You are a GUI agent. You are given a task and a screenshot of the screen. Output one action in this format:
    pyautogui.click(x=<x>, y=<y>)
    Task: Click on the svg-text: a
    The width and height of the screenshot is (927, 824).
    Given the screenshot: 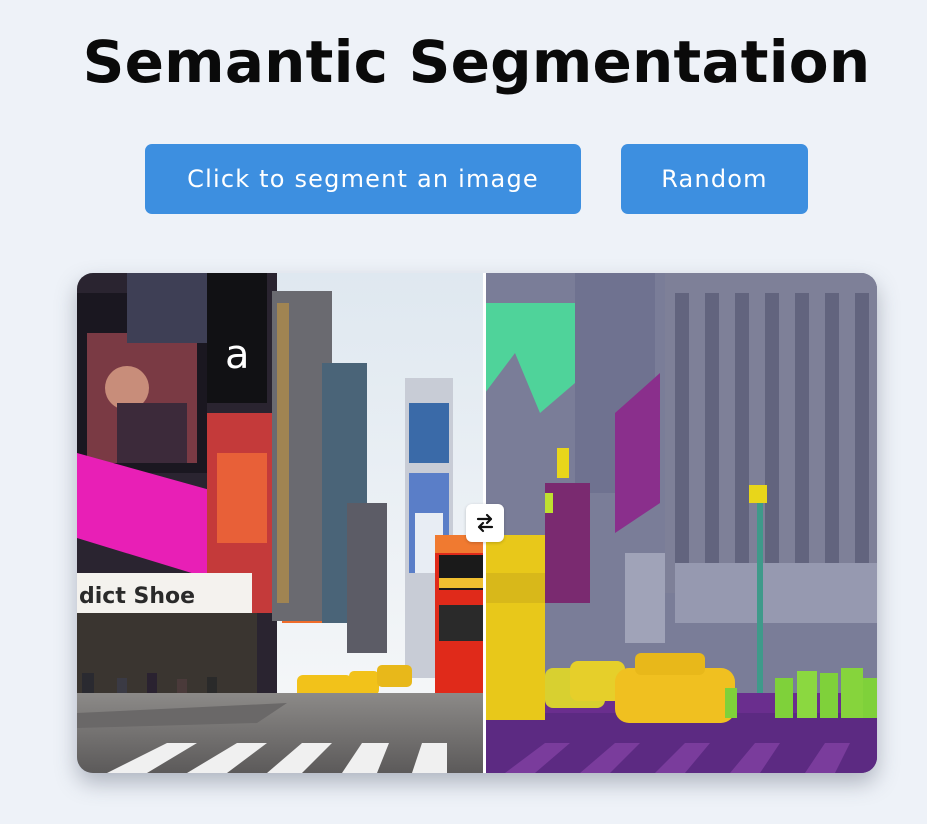 What is the action you would take?
    pyautogui.click(x=237, y=355)
    